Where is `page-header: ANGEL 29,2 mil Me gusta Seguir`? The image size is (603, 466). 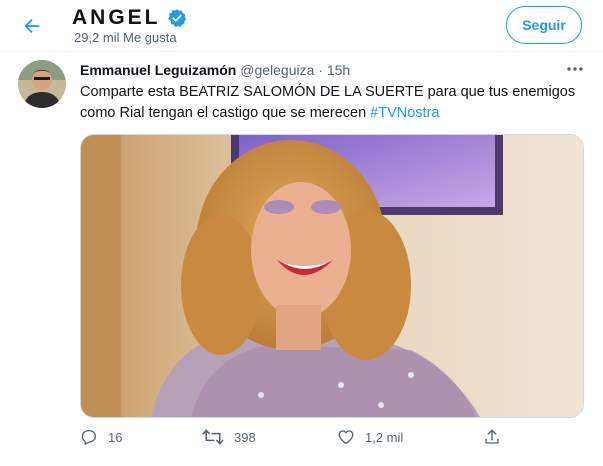
page-header: ANGEL 29,2 mil Me gusta Seguir is located at coordinates (301, 26).